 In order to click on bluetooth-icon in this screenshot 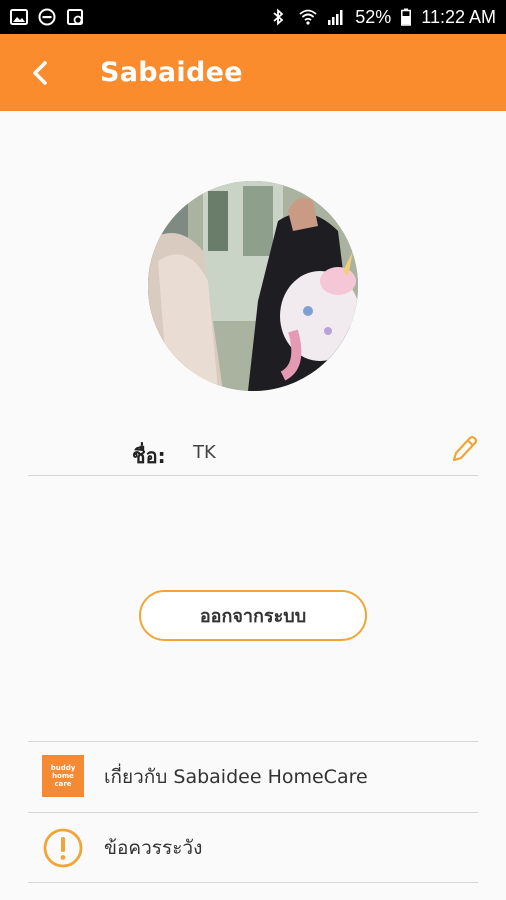, I will do `click(280, 17)`.